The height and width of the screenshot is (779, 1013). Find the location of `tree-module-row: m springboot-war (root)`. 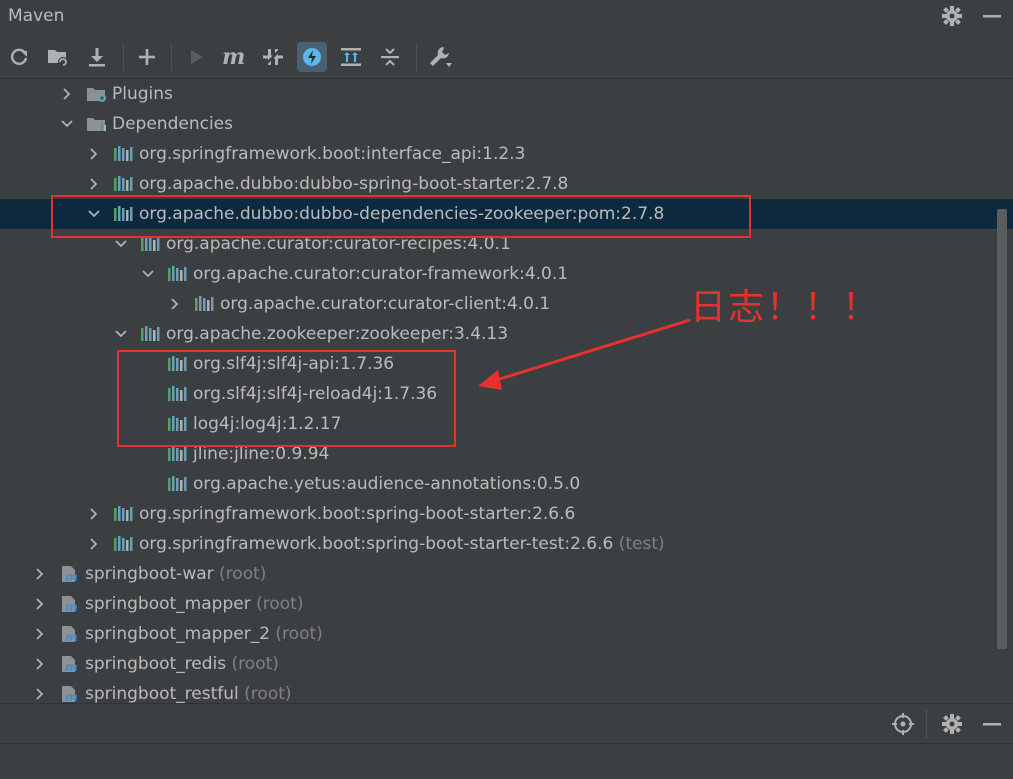

tree-module-row: m springboot-war (root) is located at coordinates (498, 574).